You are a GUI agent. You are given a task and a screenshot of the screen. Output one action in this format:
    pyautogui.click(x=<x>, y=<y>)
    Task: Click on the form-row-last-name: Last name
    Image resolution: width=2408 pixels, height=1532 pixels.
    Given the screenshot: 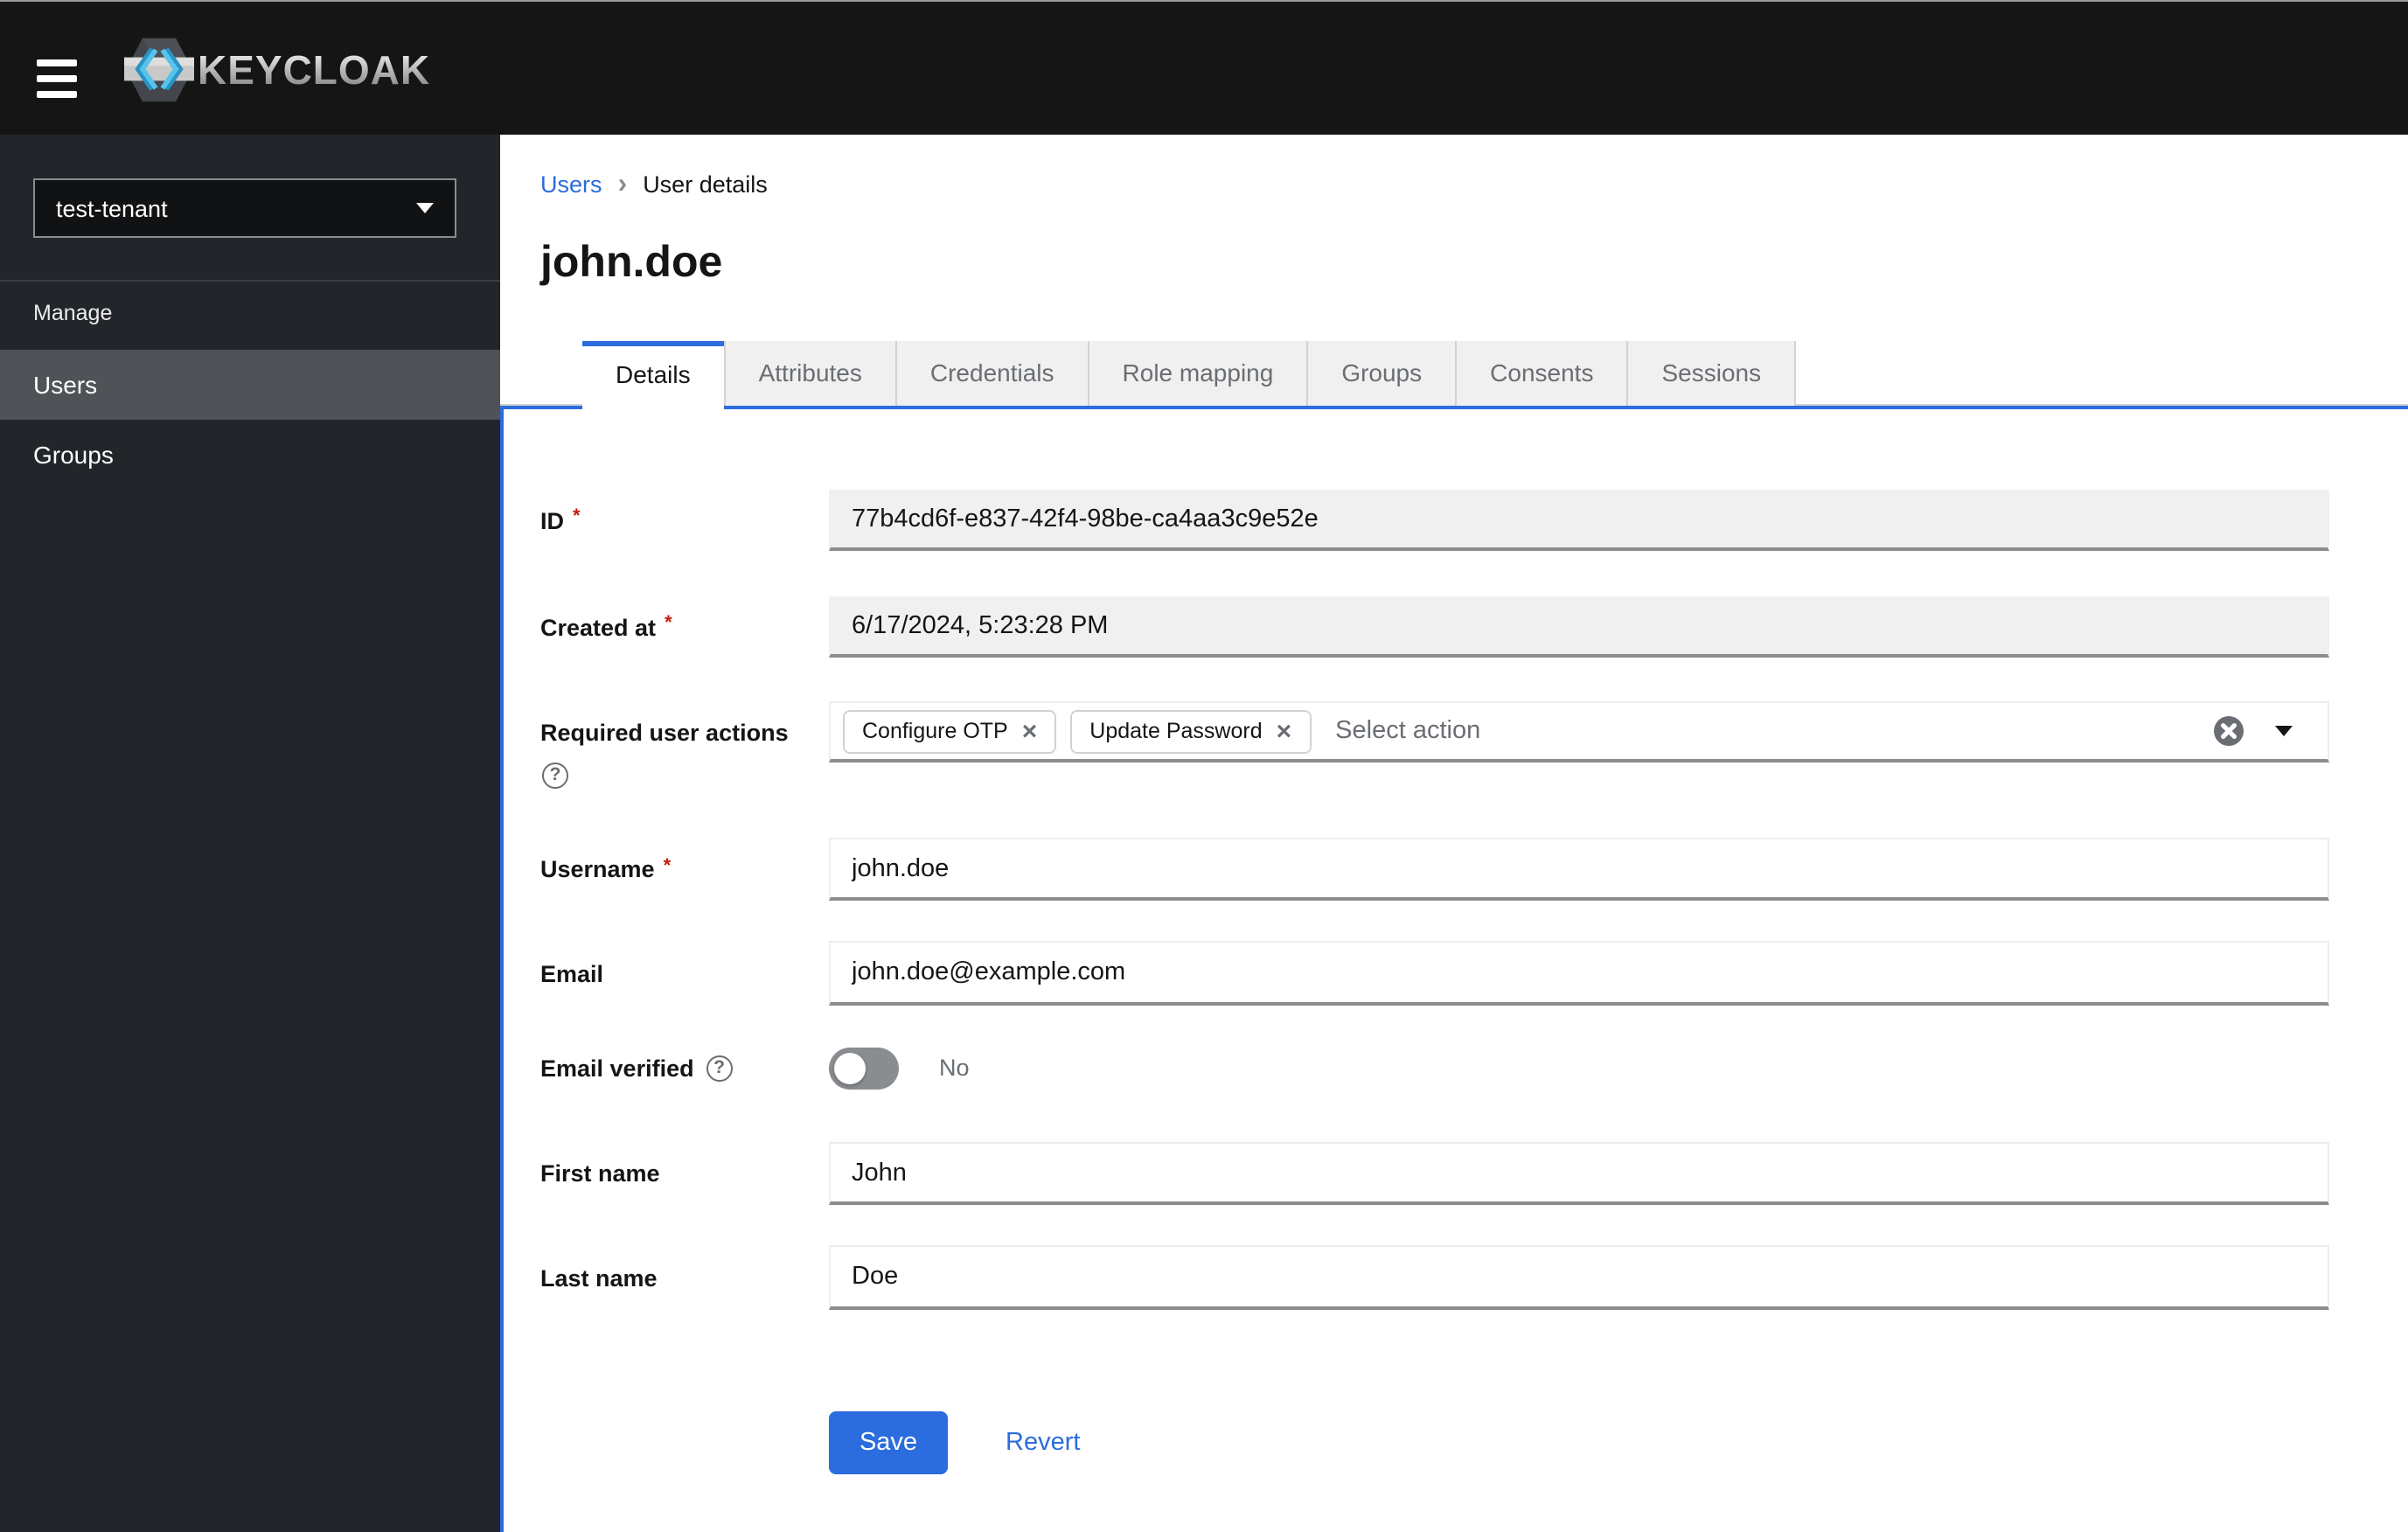 What is the action you would take?
    pyautogui.click(x=1454, y=1277)
    